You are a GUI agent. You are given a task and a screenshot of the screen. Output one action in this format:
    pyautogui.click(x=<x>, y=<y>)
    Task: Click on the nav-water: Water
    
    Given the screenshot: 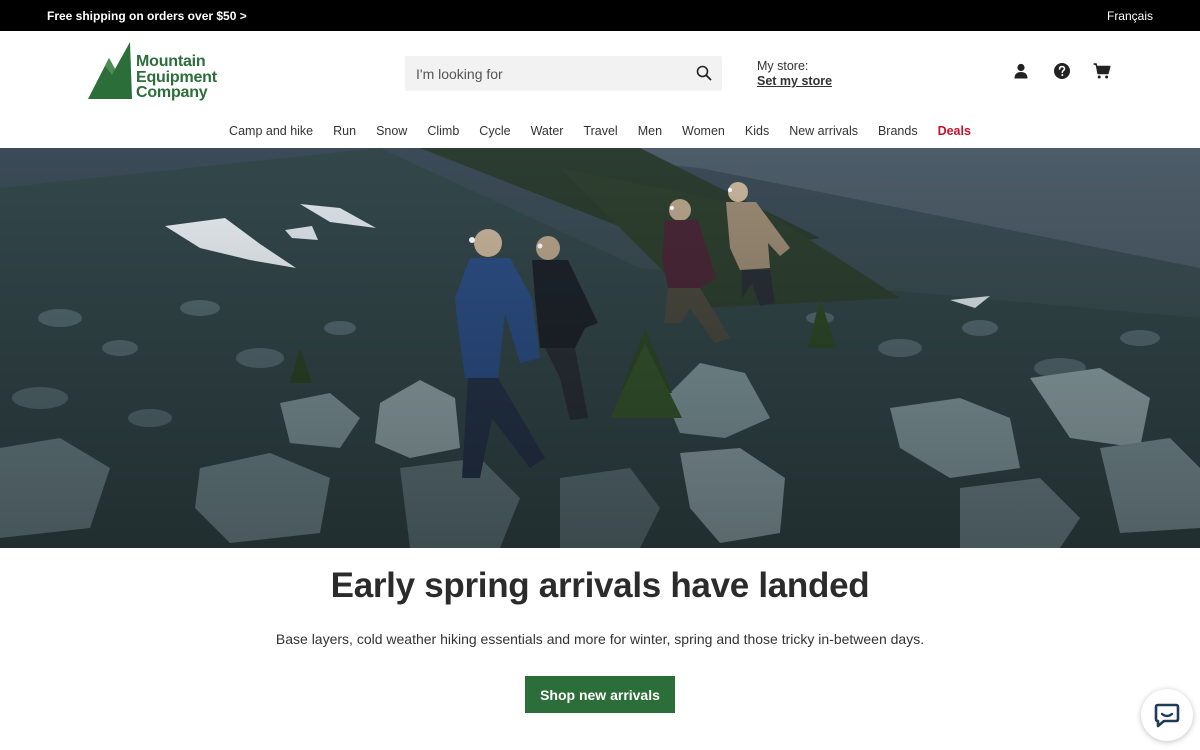 What is the action you would take?
    pyautogui.click(x=547, y=132)
    